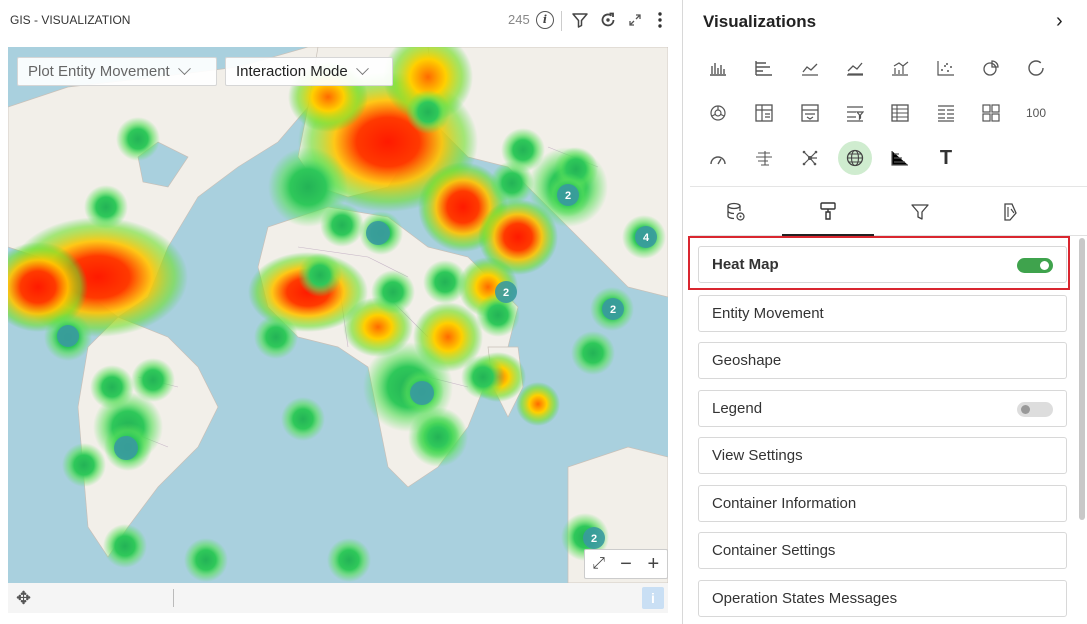 This screenshot has width=1087, height=624. I want to click on move-icon: ✥, so click(23, 598).